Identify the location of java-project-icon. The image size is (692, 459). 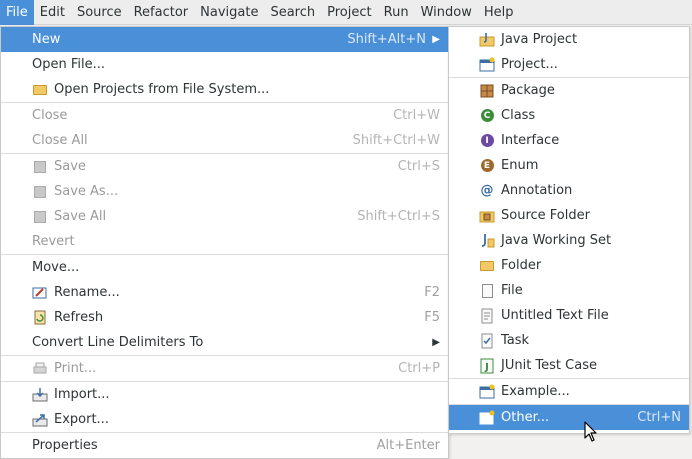
(487, 40).